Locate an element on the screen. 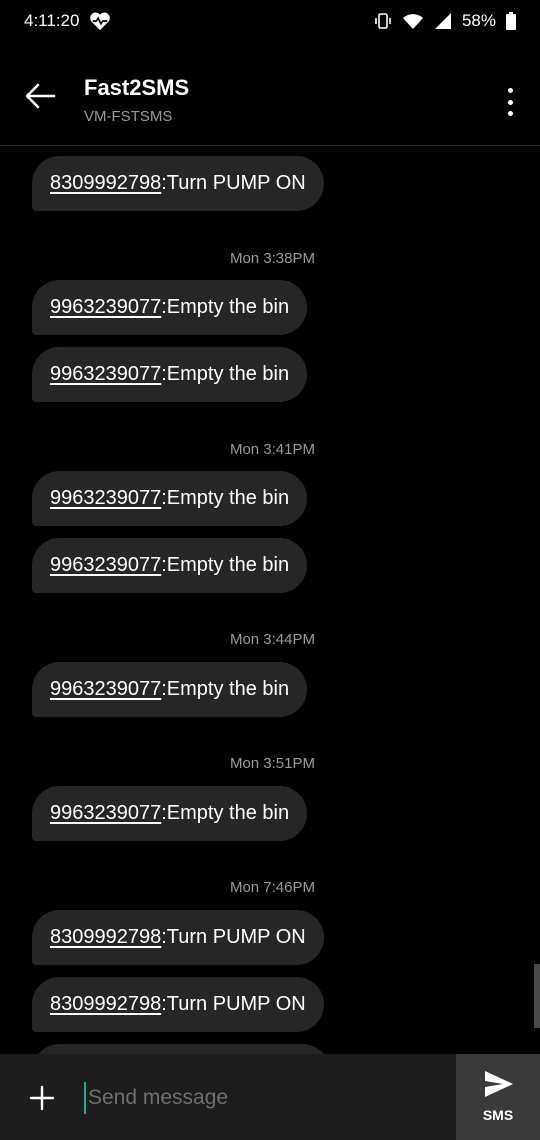 The height and width of the screenshot is (1140, 540). message-timestamp: Mon 3:41PM is located at coordinates (272, 449).